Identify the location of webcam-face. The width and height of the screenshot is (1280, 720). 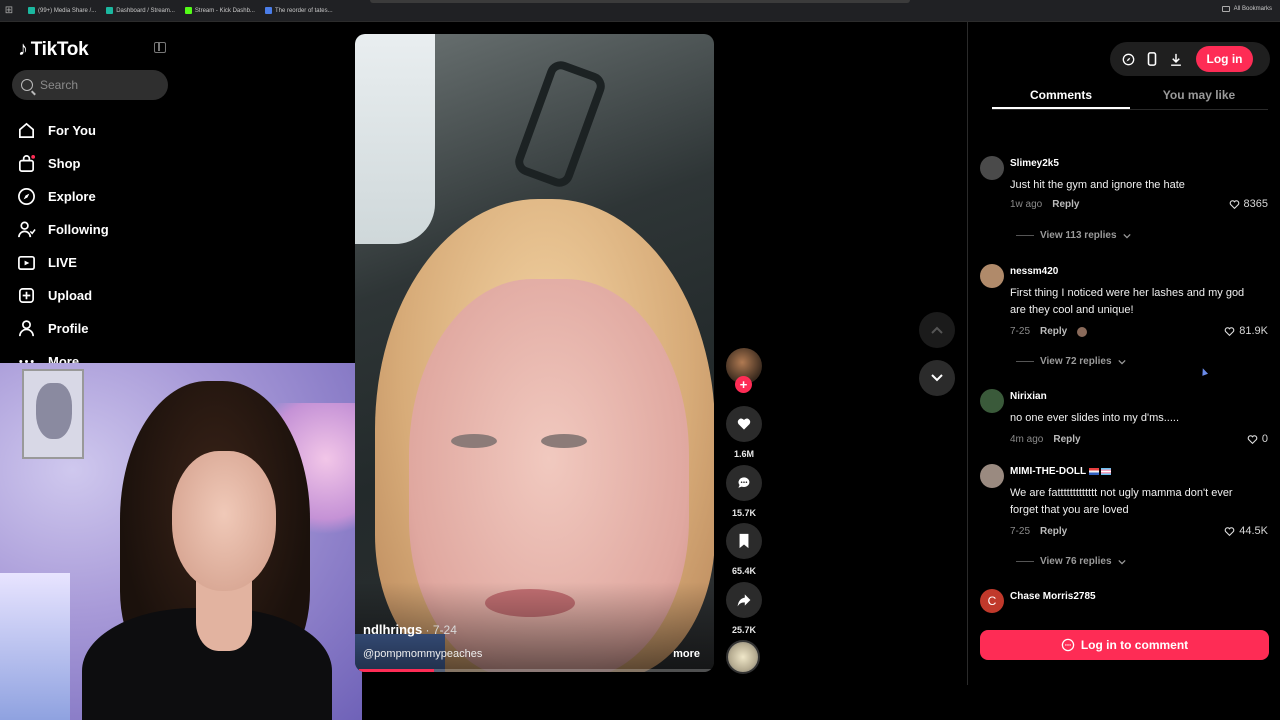
(224, 521).